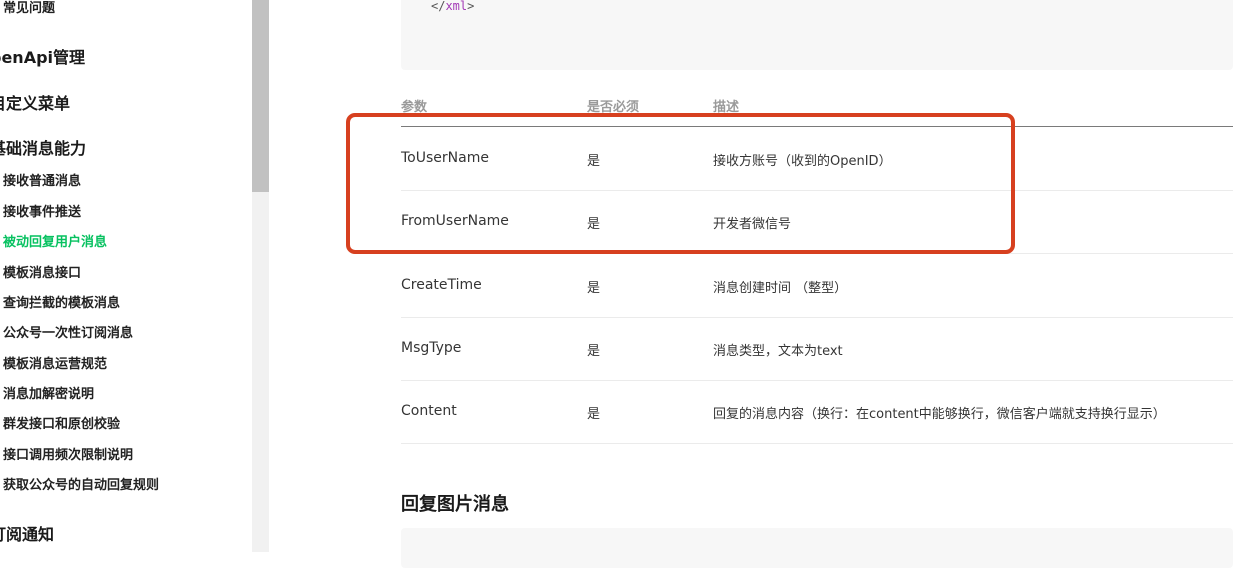 This screenshot has width=1233, height=568. I want to click on cell-description: 开发者微信号, so click(752, 224).